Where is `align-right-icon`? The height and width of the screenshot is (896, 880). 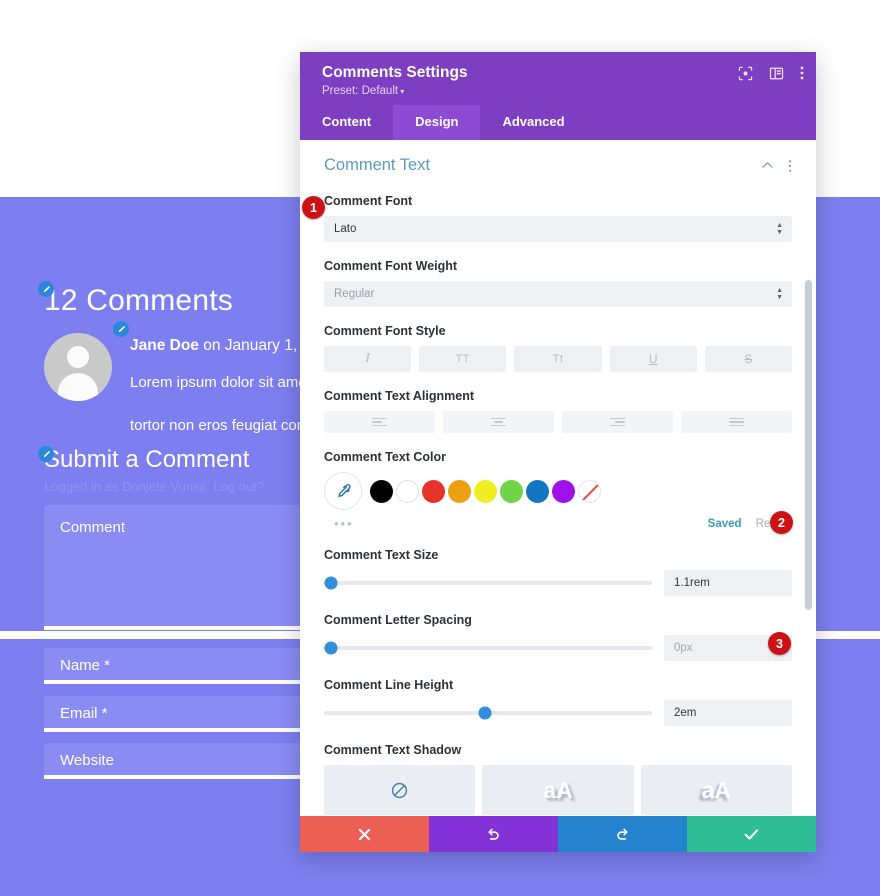
align-right-icon is located at coordinates (617, 422).